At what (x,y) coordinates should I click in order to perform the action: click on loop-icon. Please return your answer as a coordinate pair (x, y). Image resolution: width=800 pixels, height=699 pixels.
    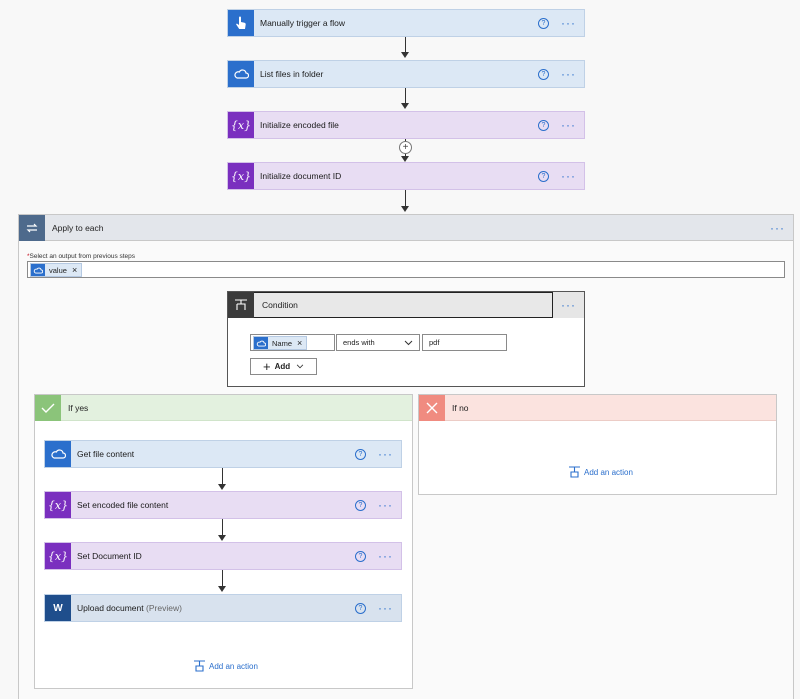
    Looking at the image, I should click on (32, 227).